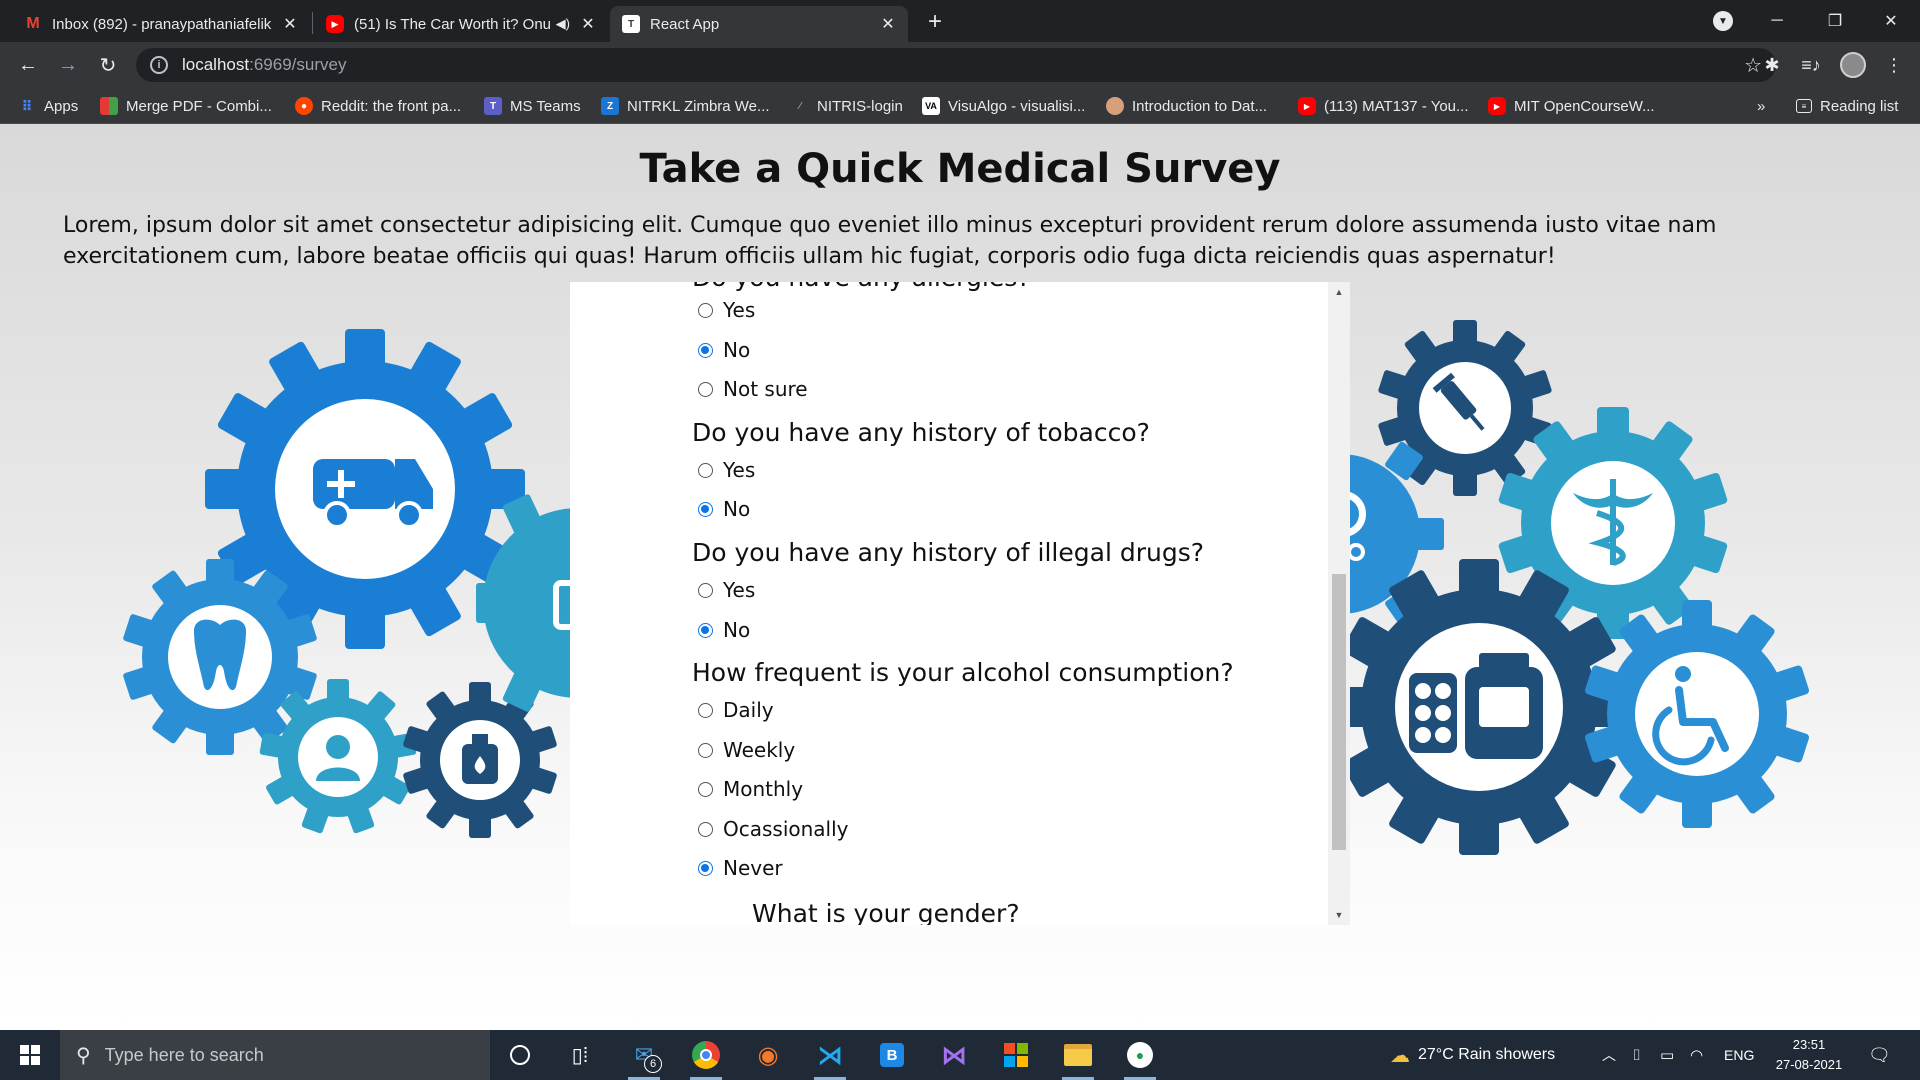 The height and width of the screenshot is (1080, 1920). Describe the element at coordinates (520, 1055) in the screenshot. I see `cortana-icon` at that location.